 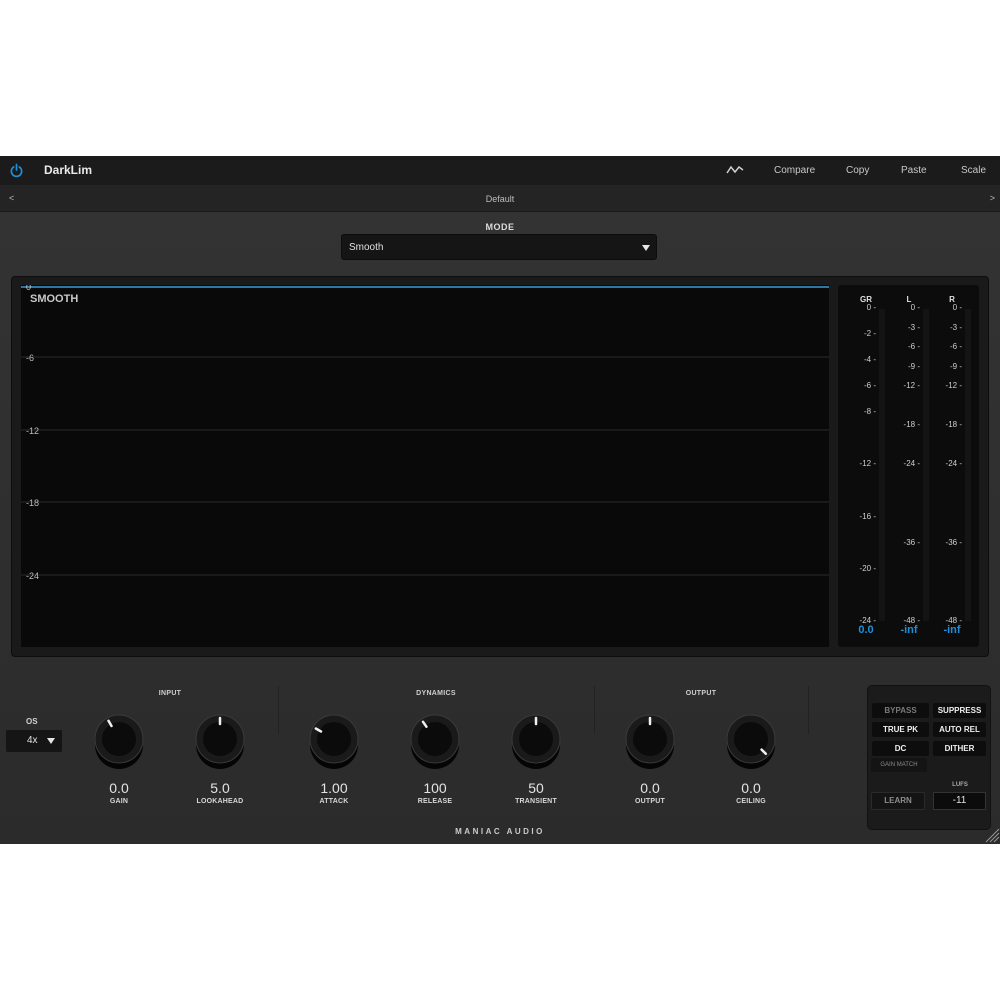 I want to click on gr-scale: 0 --2 --4 --6 --8 --12 --16 --20 --24 -, so click(x=868, y=464).